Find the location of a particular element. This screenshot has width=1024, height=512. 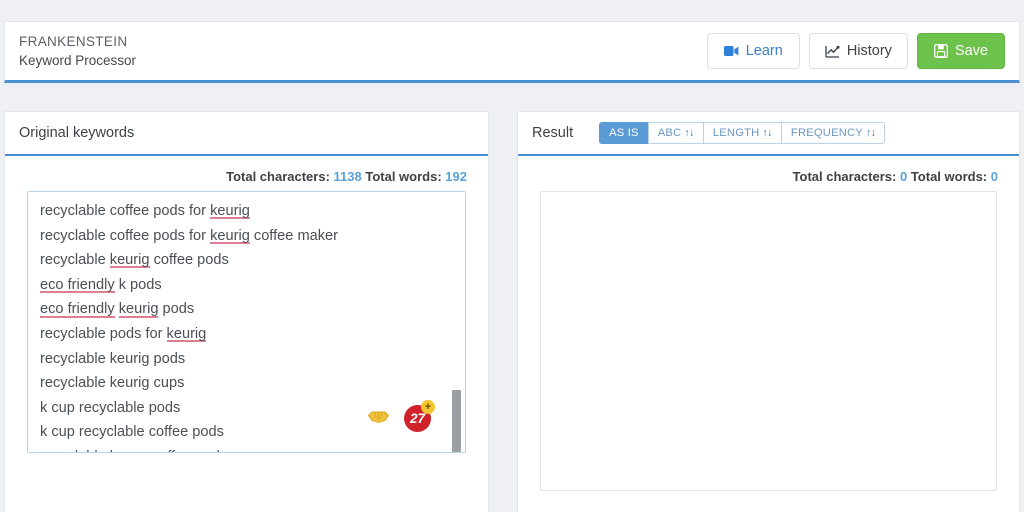

header-actions: Learn History Save is located at coordinates (855, 51).